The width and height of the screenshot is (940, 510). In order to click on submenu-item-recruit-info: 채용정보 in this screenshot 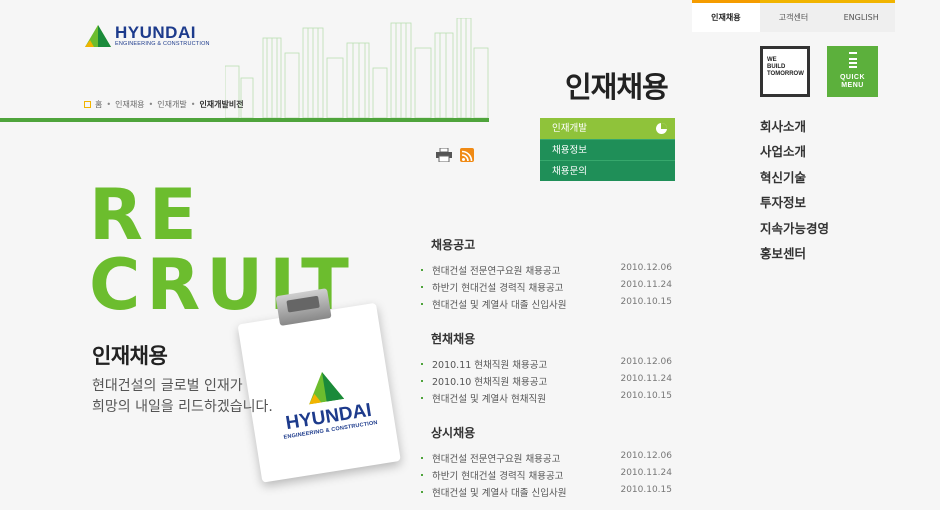, I will do `click(607, 149)`.